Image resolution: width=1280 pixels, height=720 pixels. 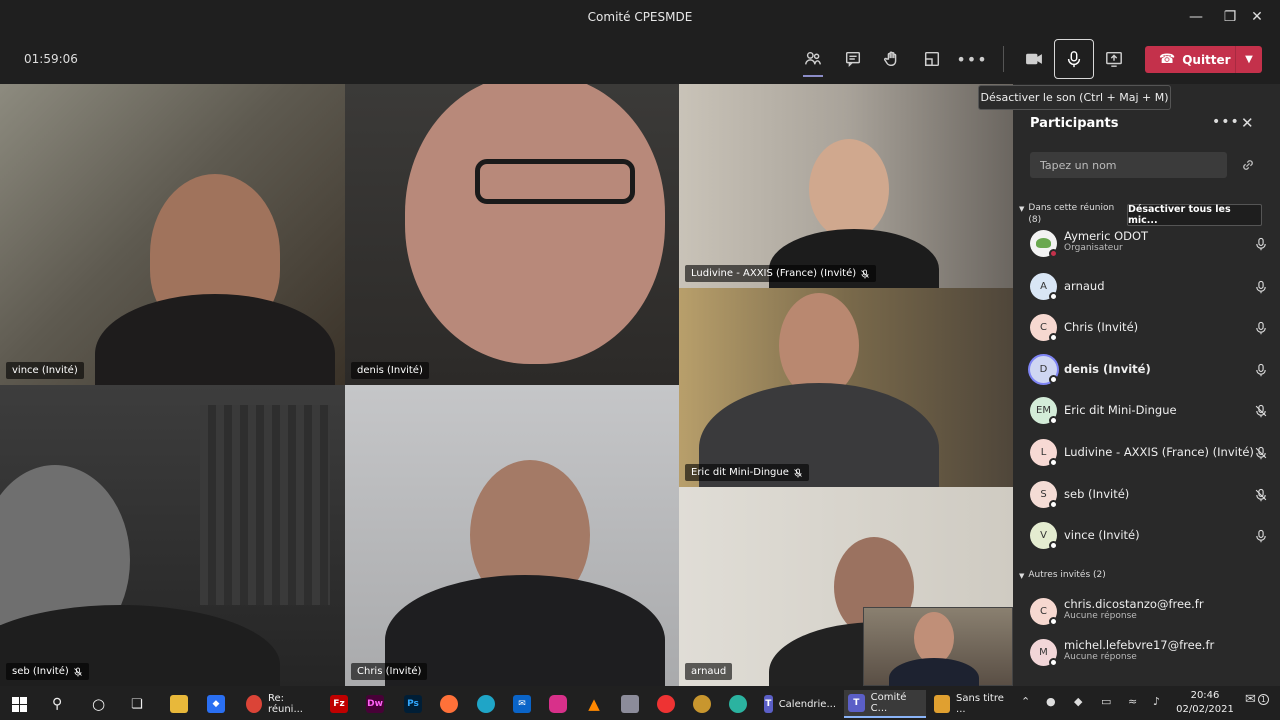 I want to click on in-meeting-section-header: ▼ Dans cette réunion (8), so click(x=1066, y=214).